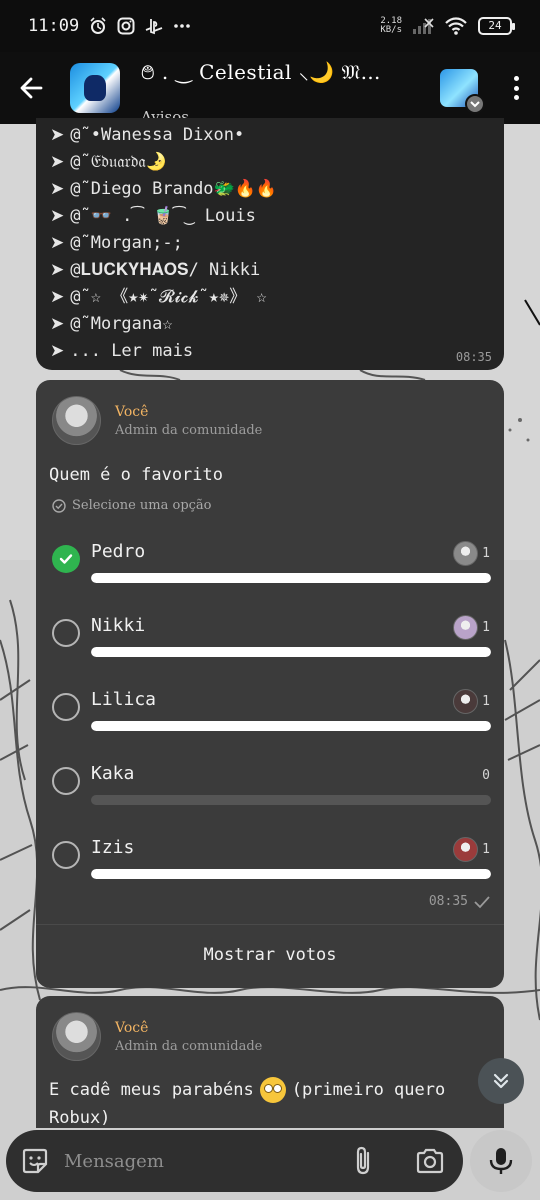  I want to click on poll-option-label: Pedro, so click(118, 551).